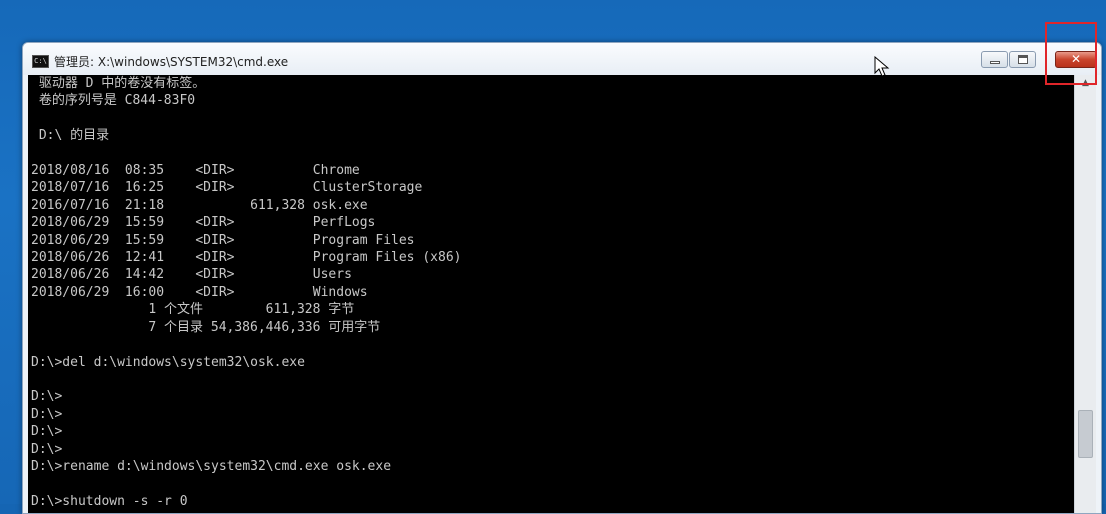  I want to click on console-line: 2018/08/16 08:35 <DIR> Chrome, so click(195, 171).